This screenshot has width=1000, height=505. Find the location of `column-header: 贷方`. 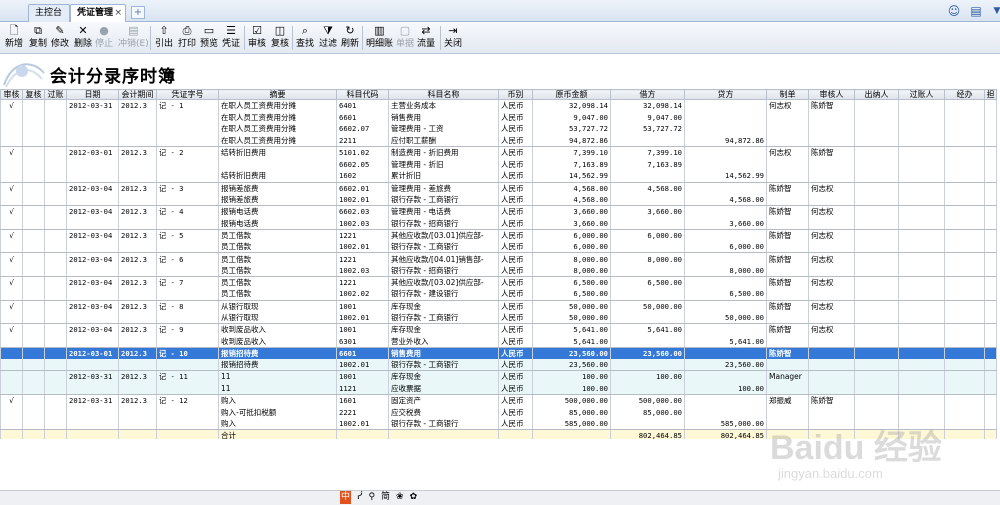

column-header: 贷方 is located at coordinates (725, 94).